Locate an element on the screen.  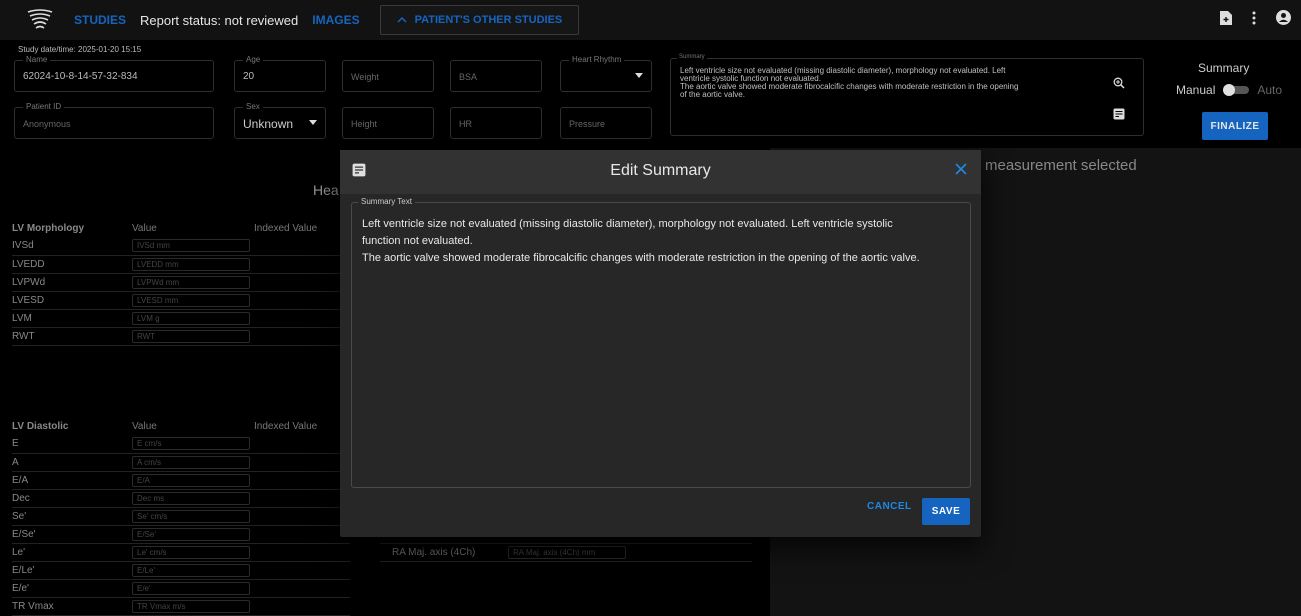
summary-text-line: function not evaluated. is located at coordinates (417, 241).